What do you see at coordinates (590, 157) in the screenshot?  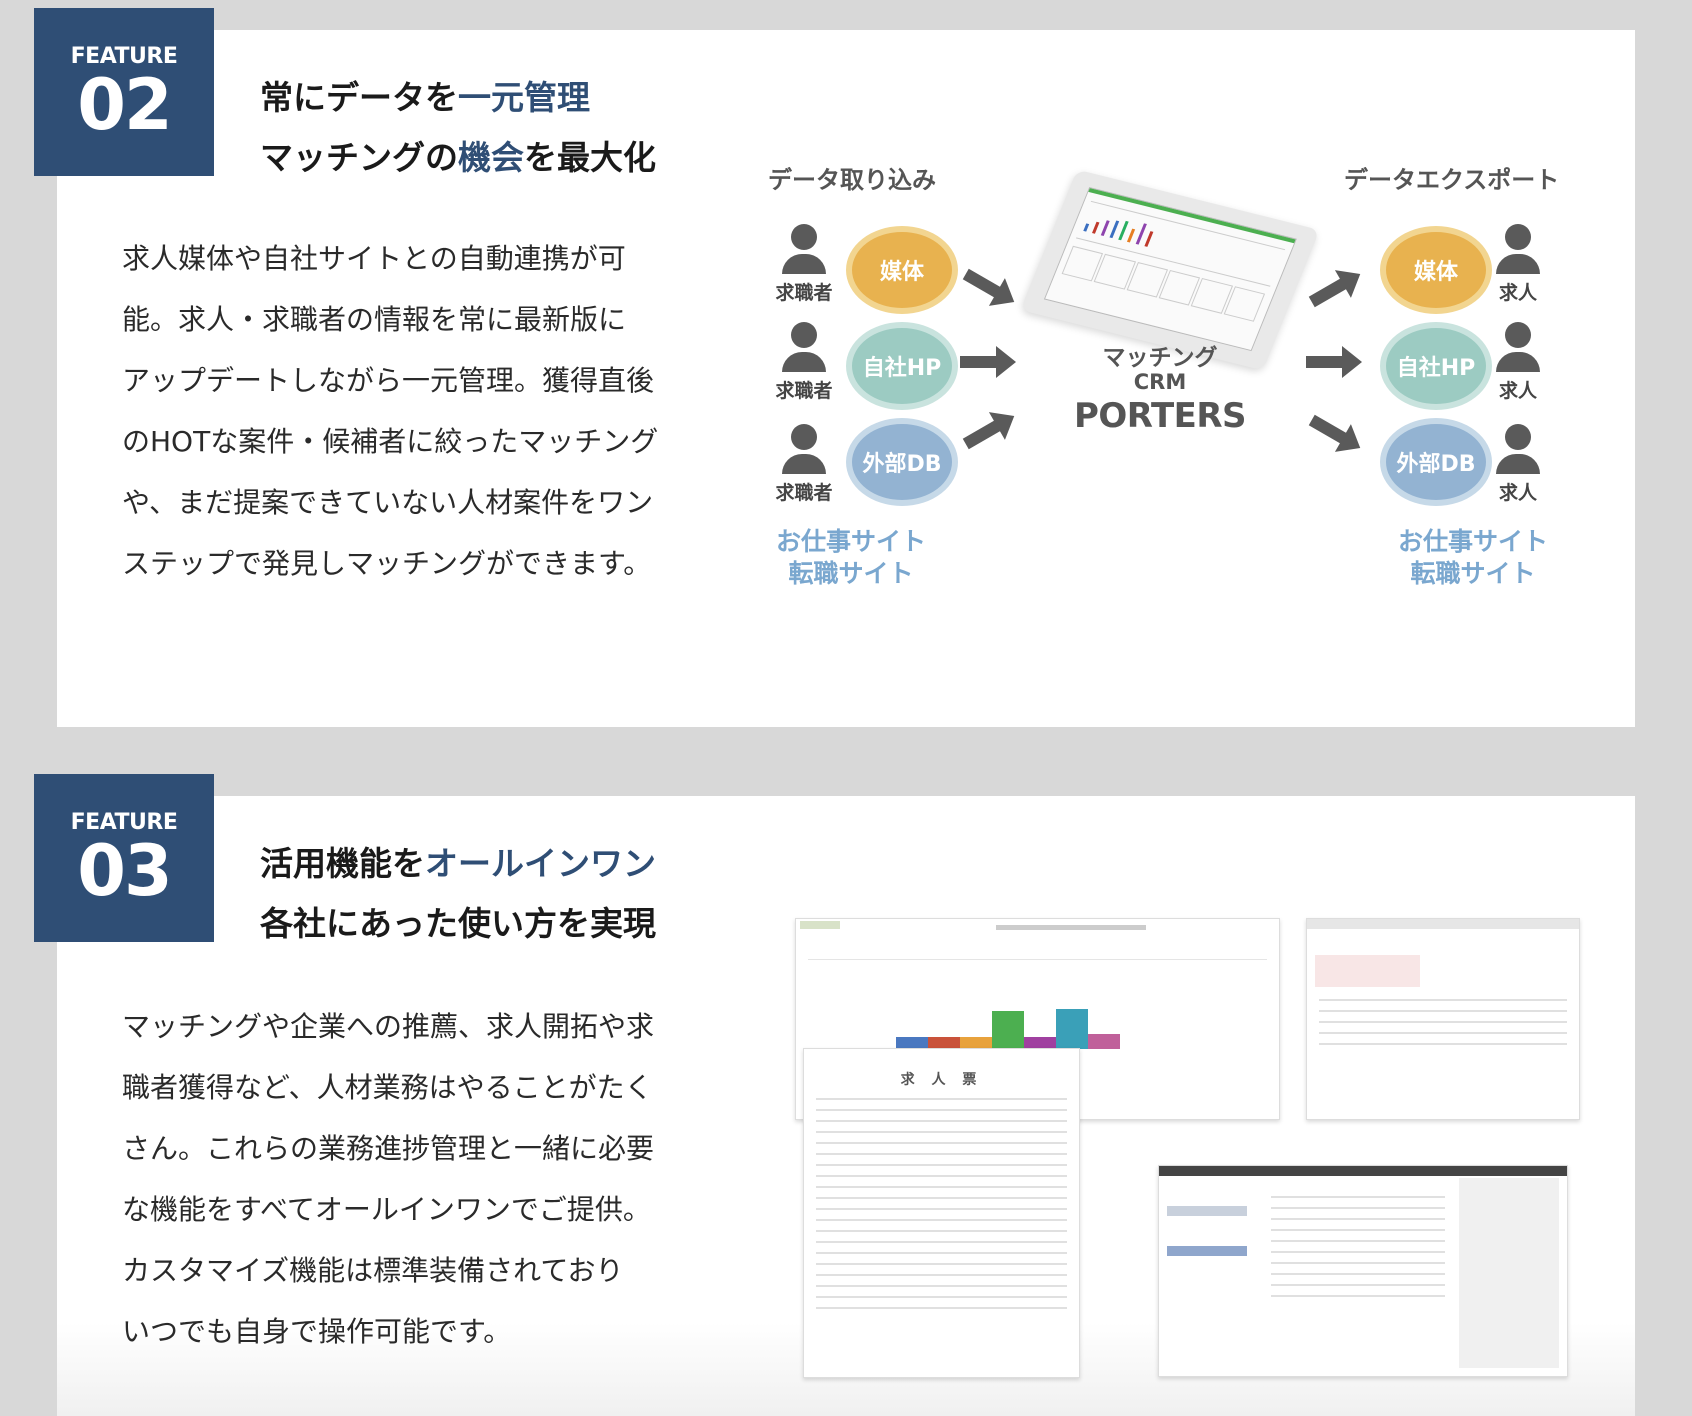 I see `title-text: を最大化` at bounding box center [590, 157].